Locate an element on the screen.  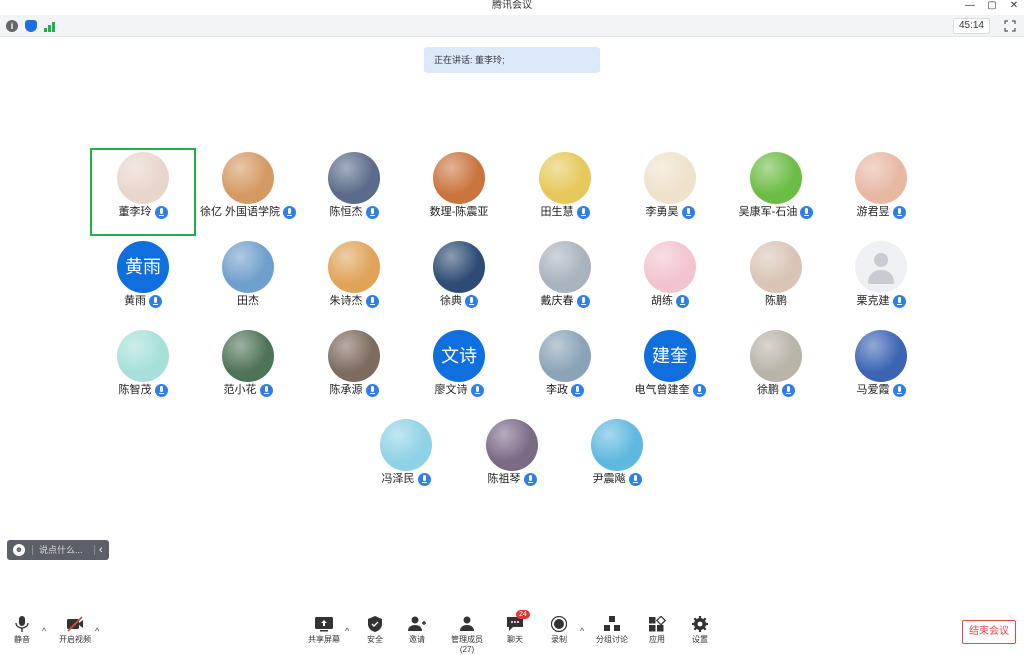
video-options-caret: ^ is located at coordinates (97, 631).